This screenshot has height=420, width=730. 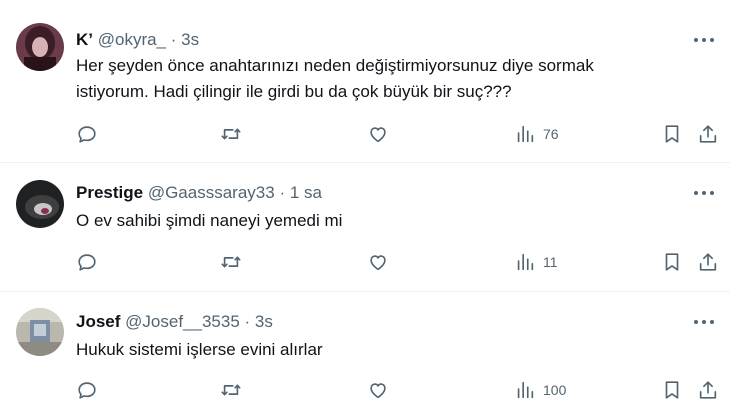 What do you see at coordinates (109, 192) in the screenshot?
I see `display-name: Prestige` at bounding box center [109, 192].